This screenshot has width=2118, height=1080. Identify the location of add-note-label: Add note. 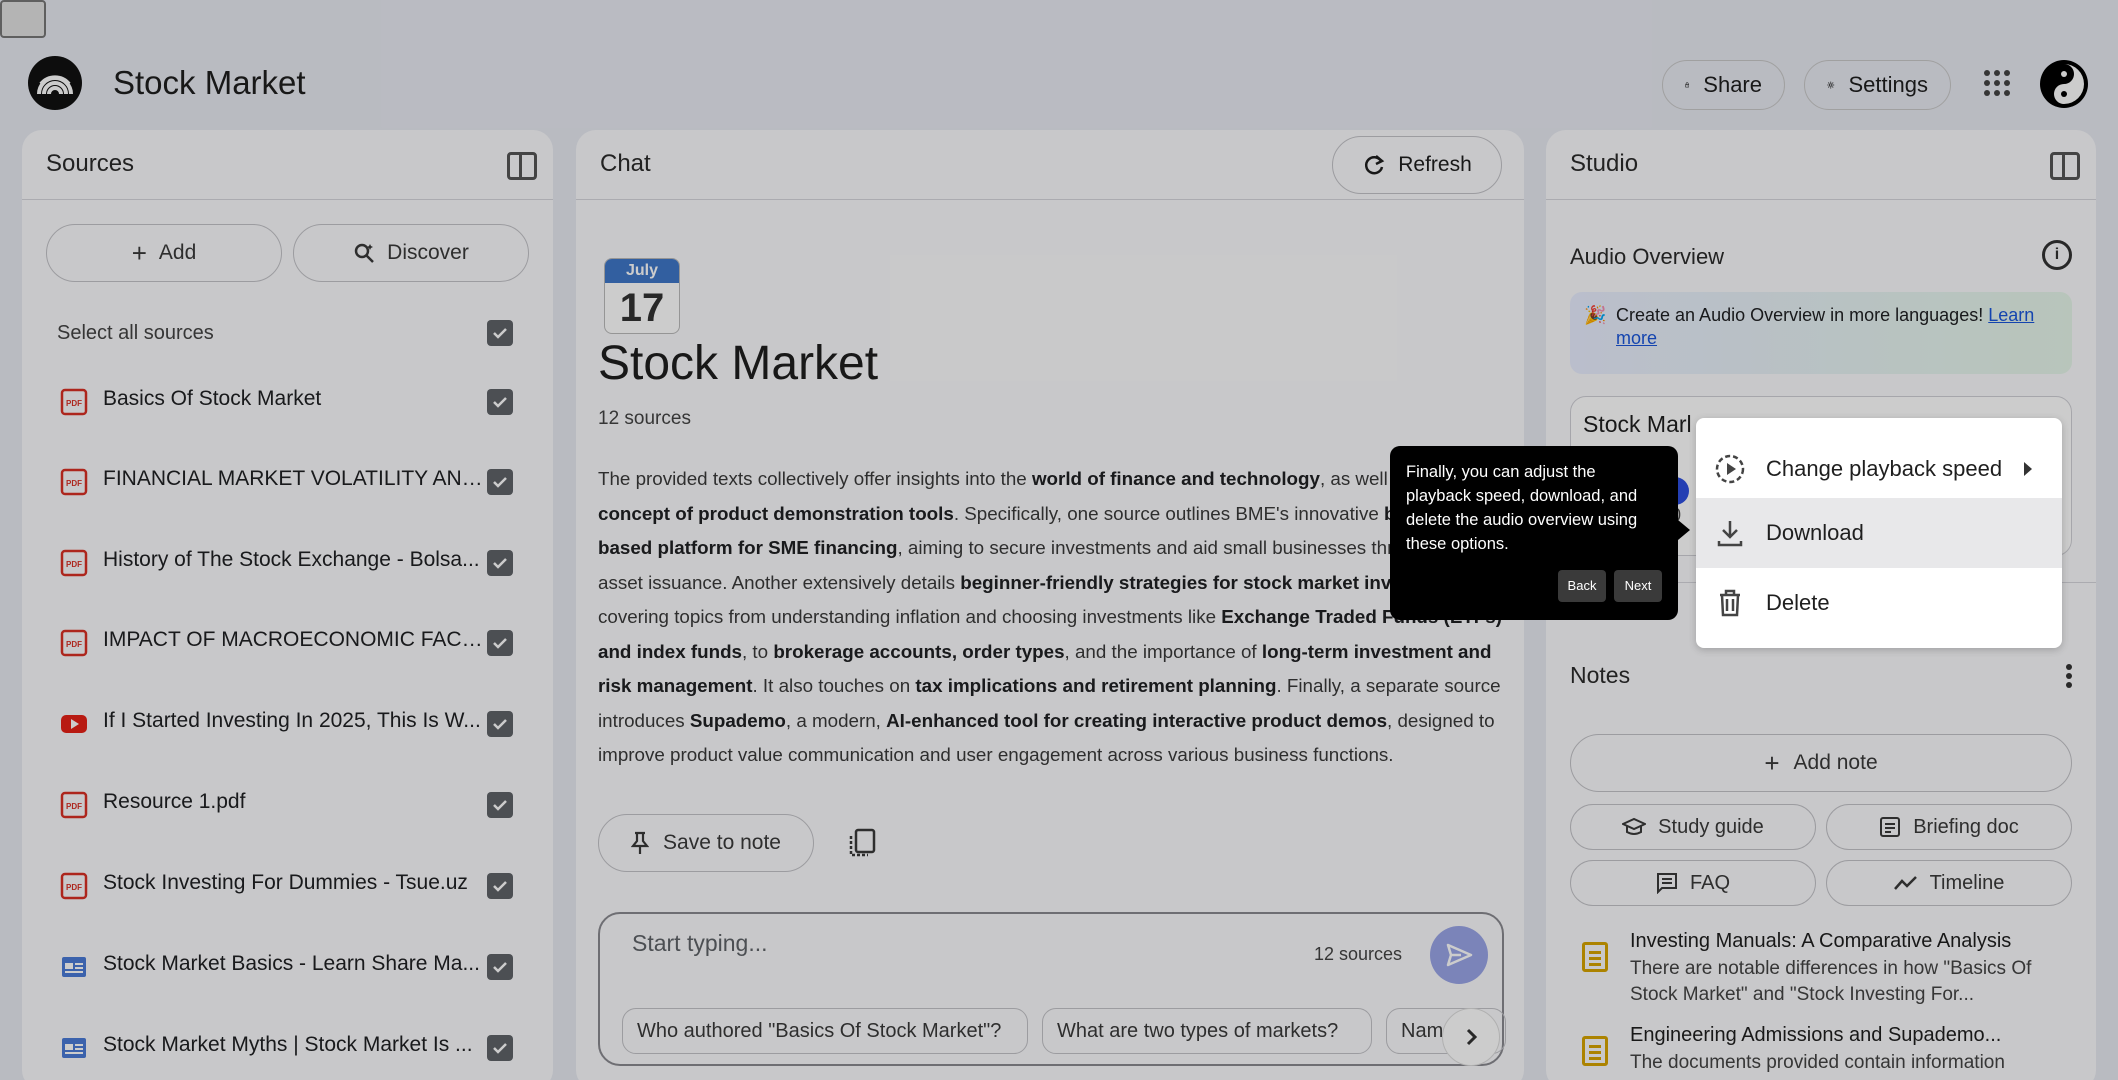
(1835, 762).